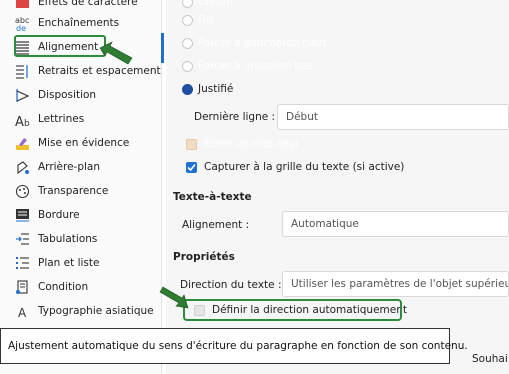 This screenshot has width=509, height=374. What do you see at coordinates (22, 191) in the screenshot?
I see `transparency-icon` at bounding box center [22, 191].